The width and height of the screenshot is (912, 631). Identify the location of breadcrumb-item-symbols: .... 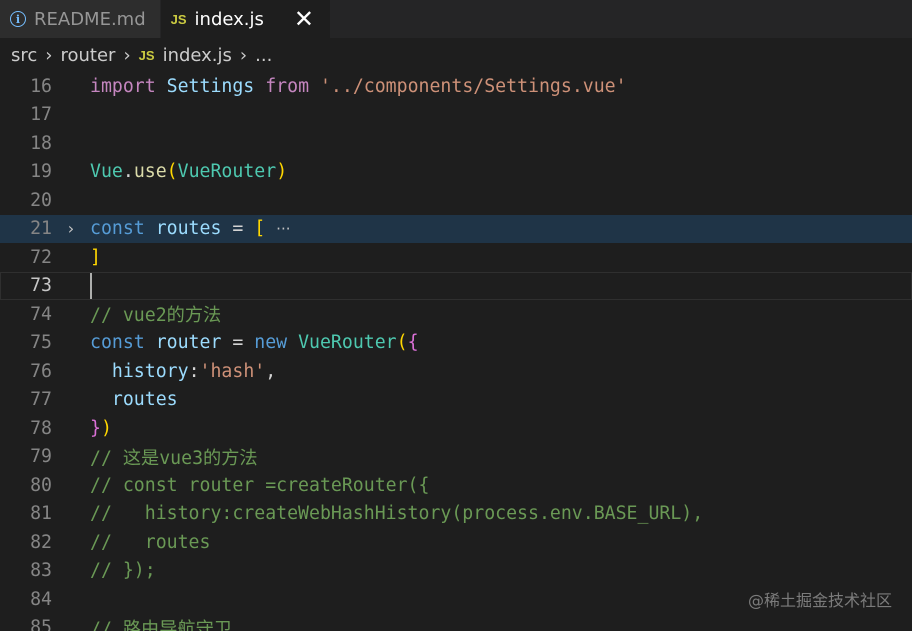
(263, 55).